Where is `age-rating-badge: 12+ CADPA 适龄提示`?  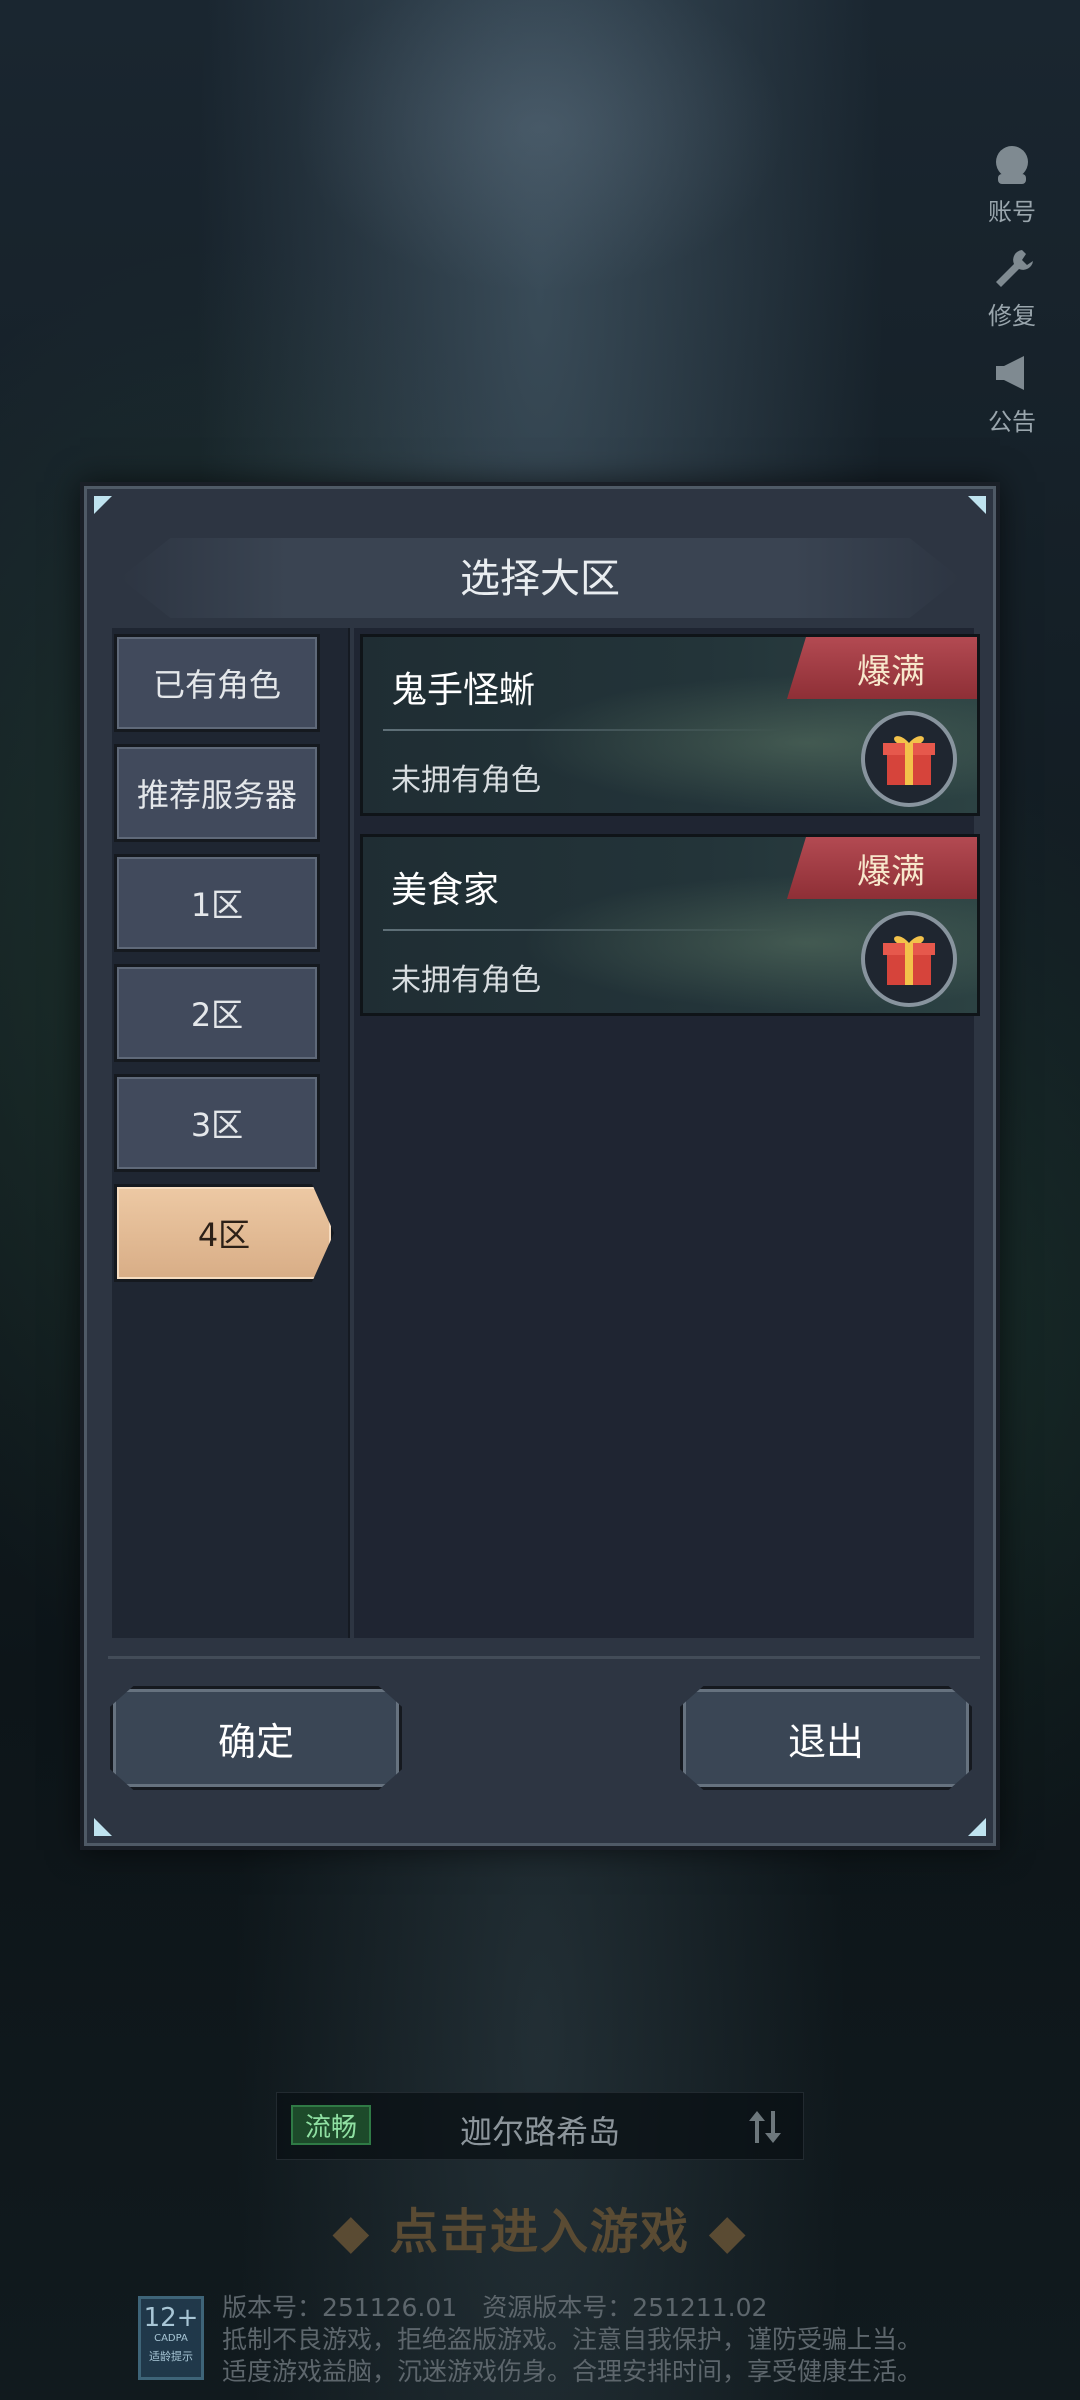
age-rating-badge: 12+ CADPA 适龄提示 is located at coordinates (171, 2338).